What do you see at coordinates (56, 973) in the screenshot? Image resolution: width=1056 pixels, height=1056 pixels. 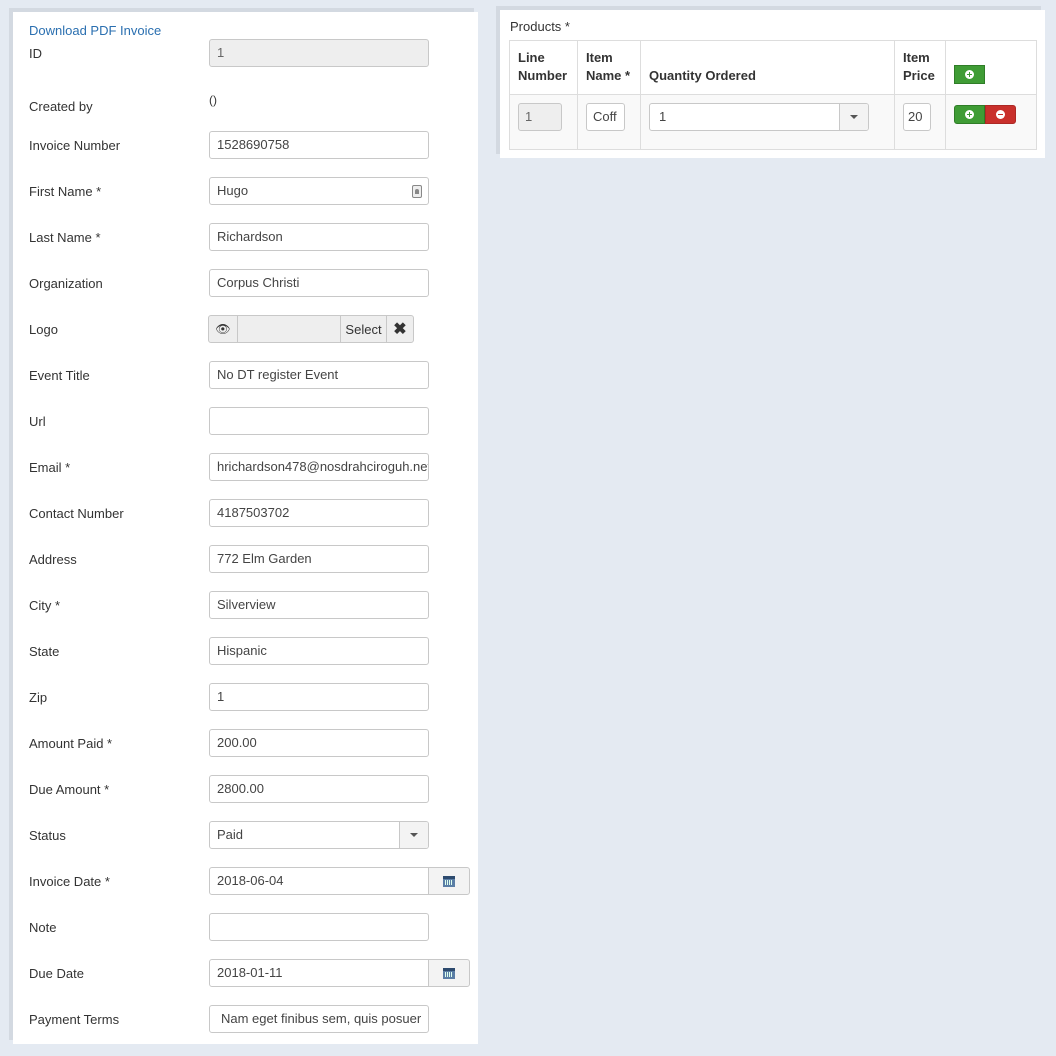 I see `due-date-label: Due Date` at bounding box center [56, 973].